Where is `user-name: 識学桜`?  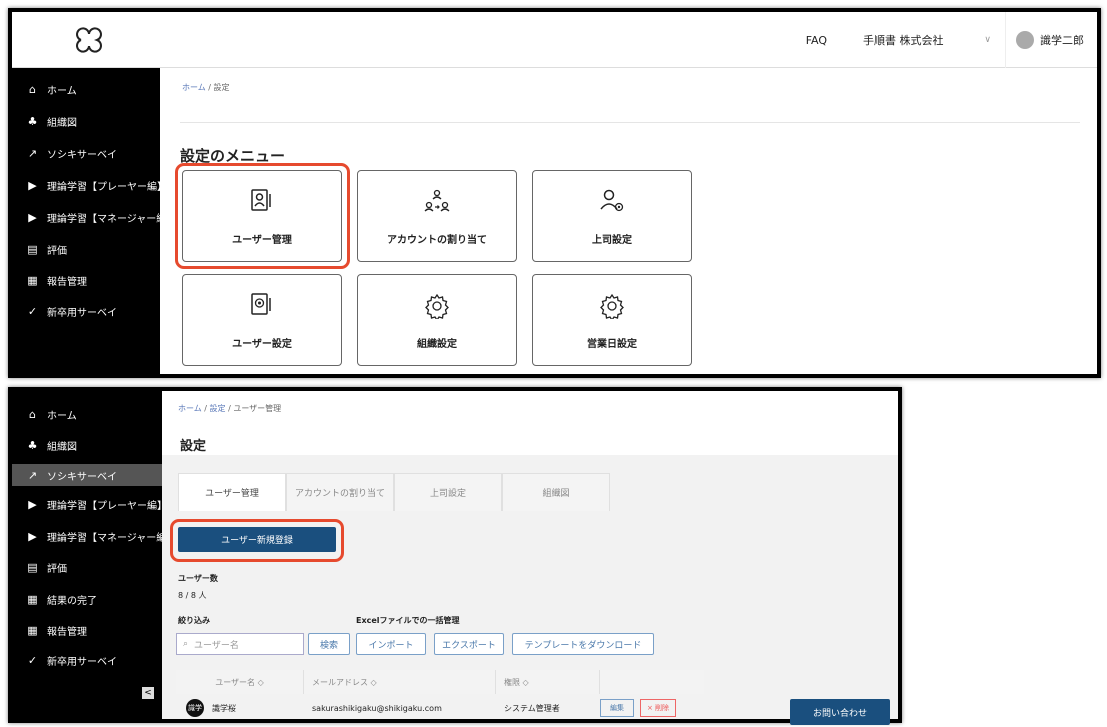
user-name: 識学桜 is located at coordinates (224, 708).